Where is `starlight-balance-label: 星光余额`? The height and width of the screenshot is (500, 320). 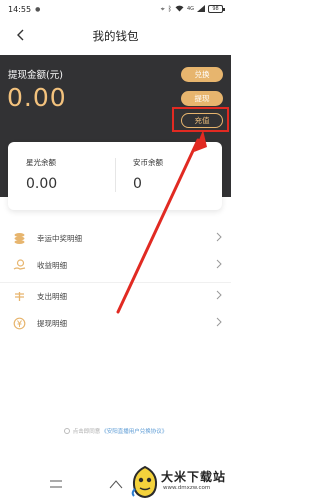
starlight-balance-label: 星光余额 is located at coordinates (41, 162).